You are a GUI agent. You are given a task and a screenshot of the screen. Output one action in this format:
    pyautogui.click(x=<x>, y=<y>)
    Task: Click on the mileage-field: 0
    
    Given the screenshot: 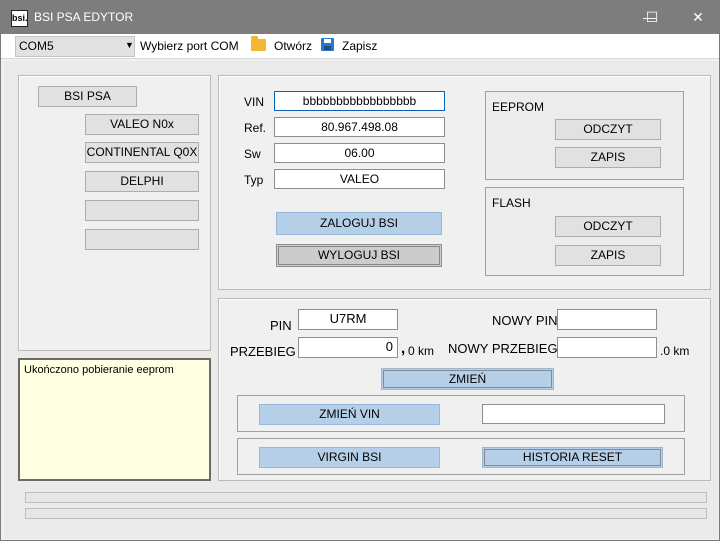 What is the action you would take?
    pyautogui.click(x=348, y=347)
    